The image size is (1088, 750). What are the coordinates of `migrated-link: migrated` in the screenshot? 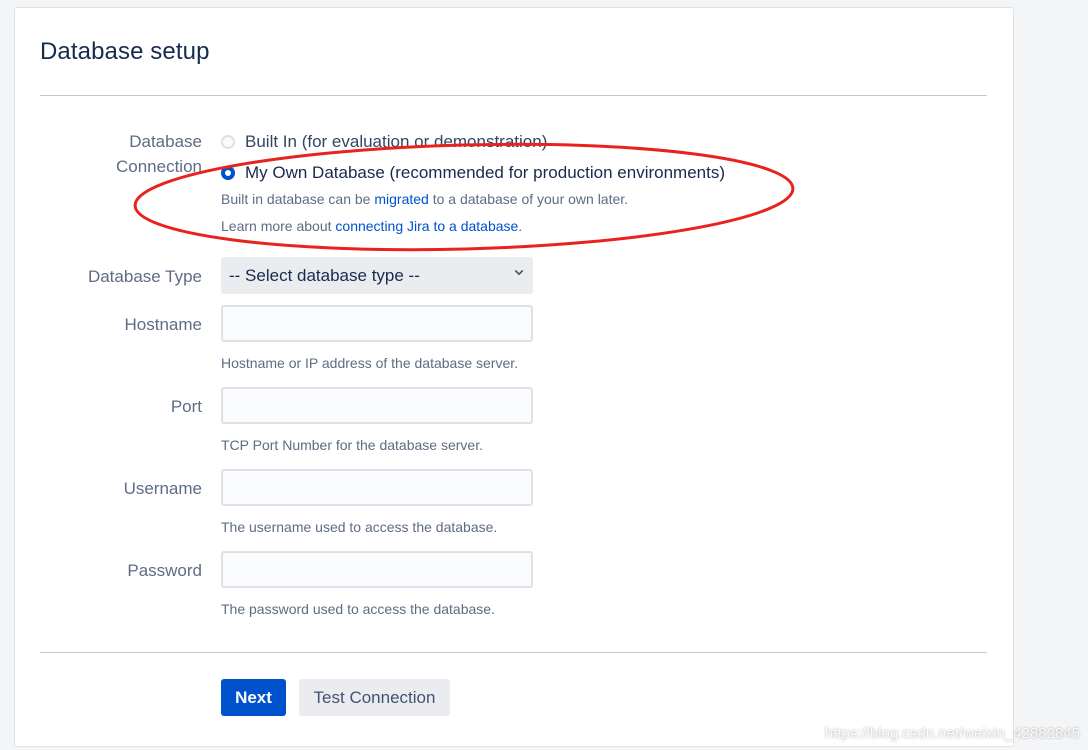 It's located at (401, 199).